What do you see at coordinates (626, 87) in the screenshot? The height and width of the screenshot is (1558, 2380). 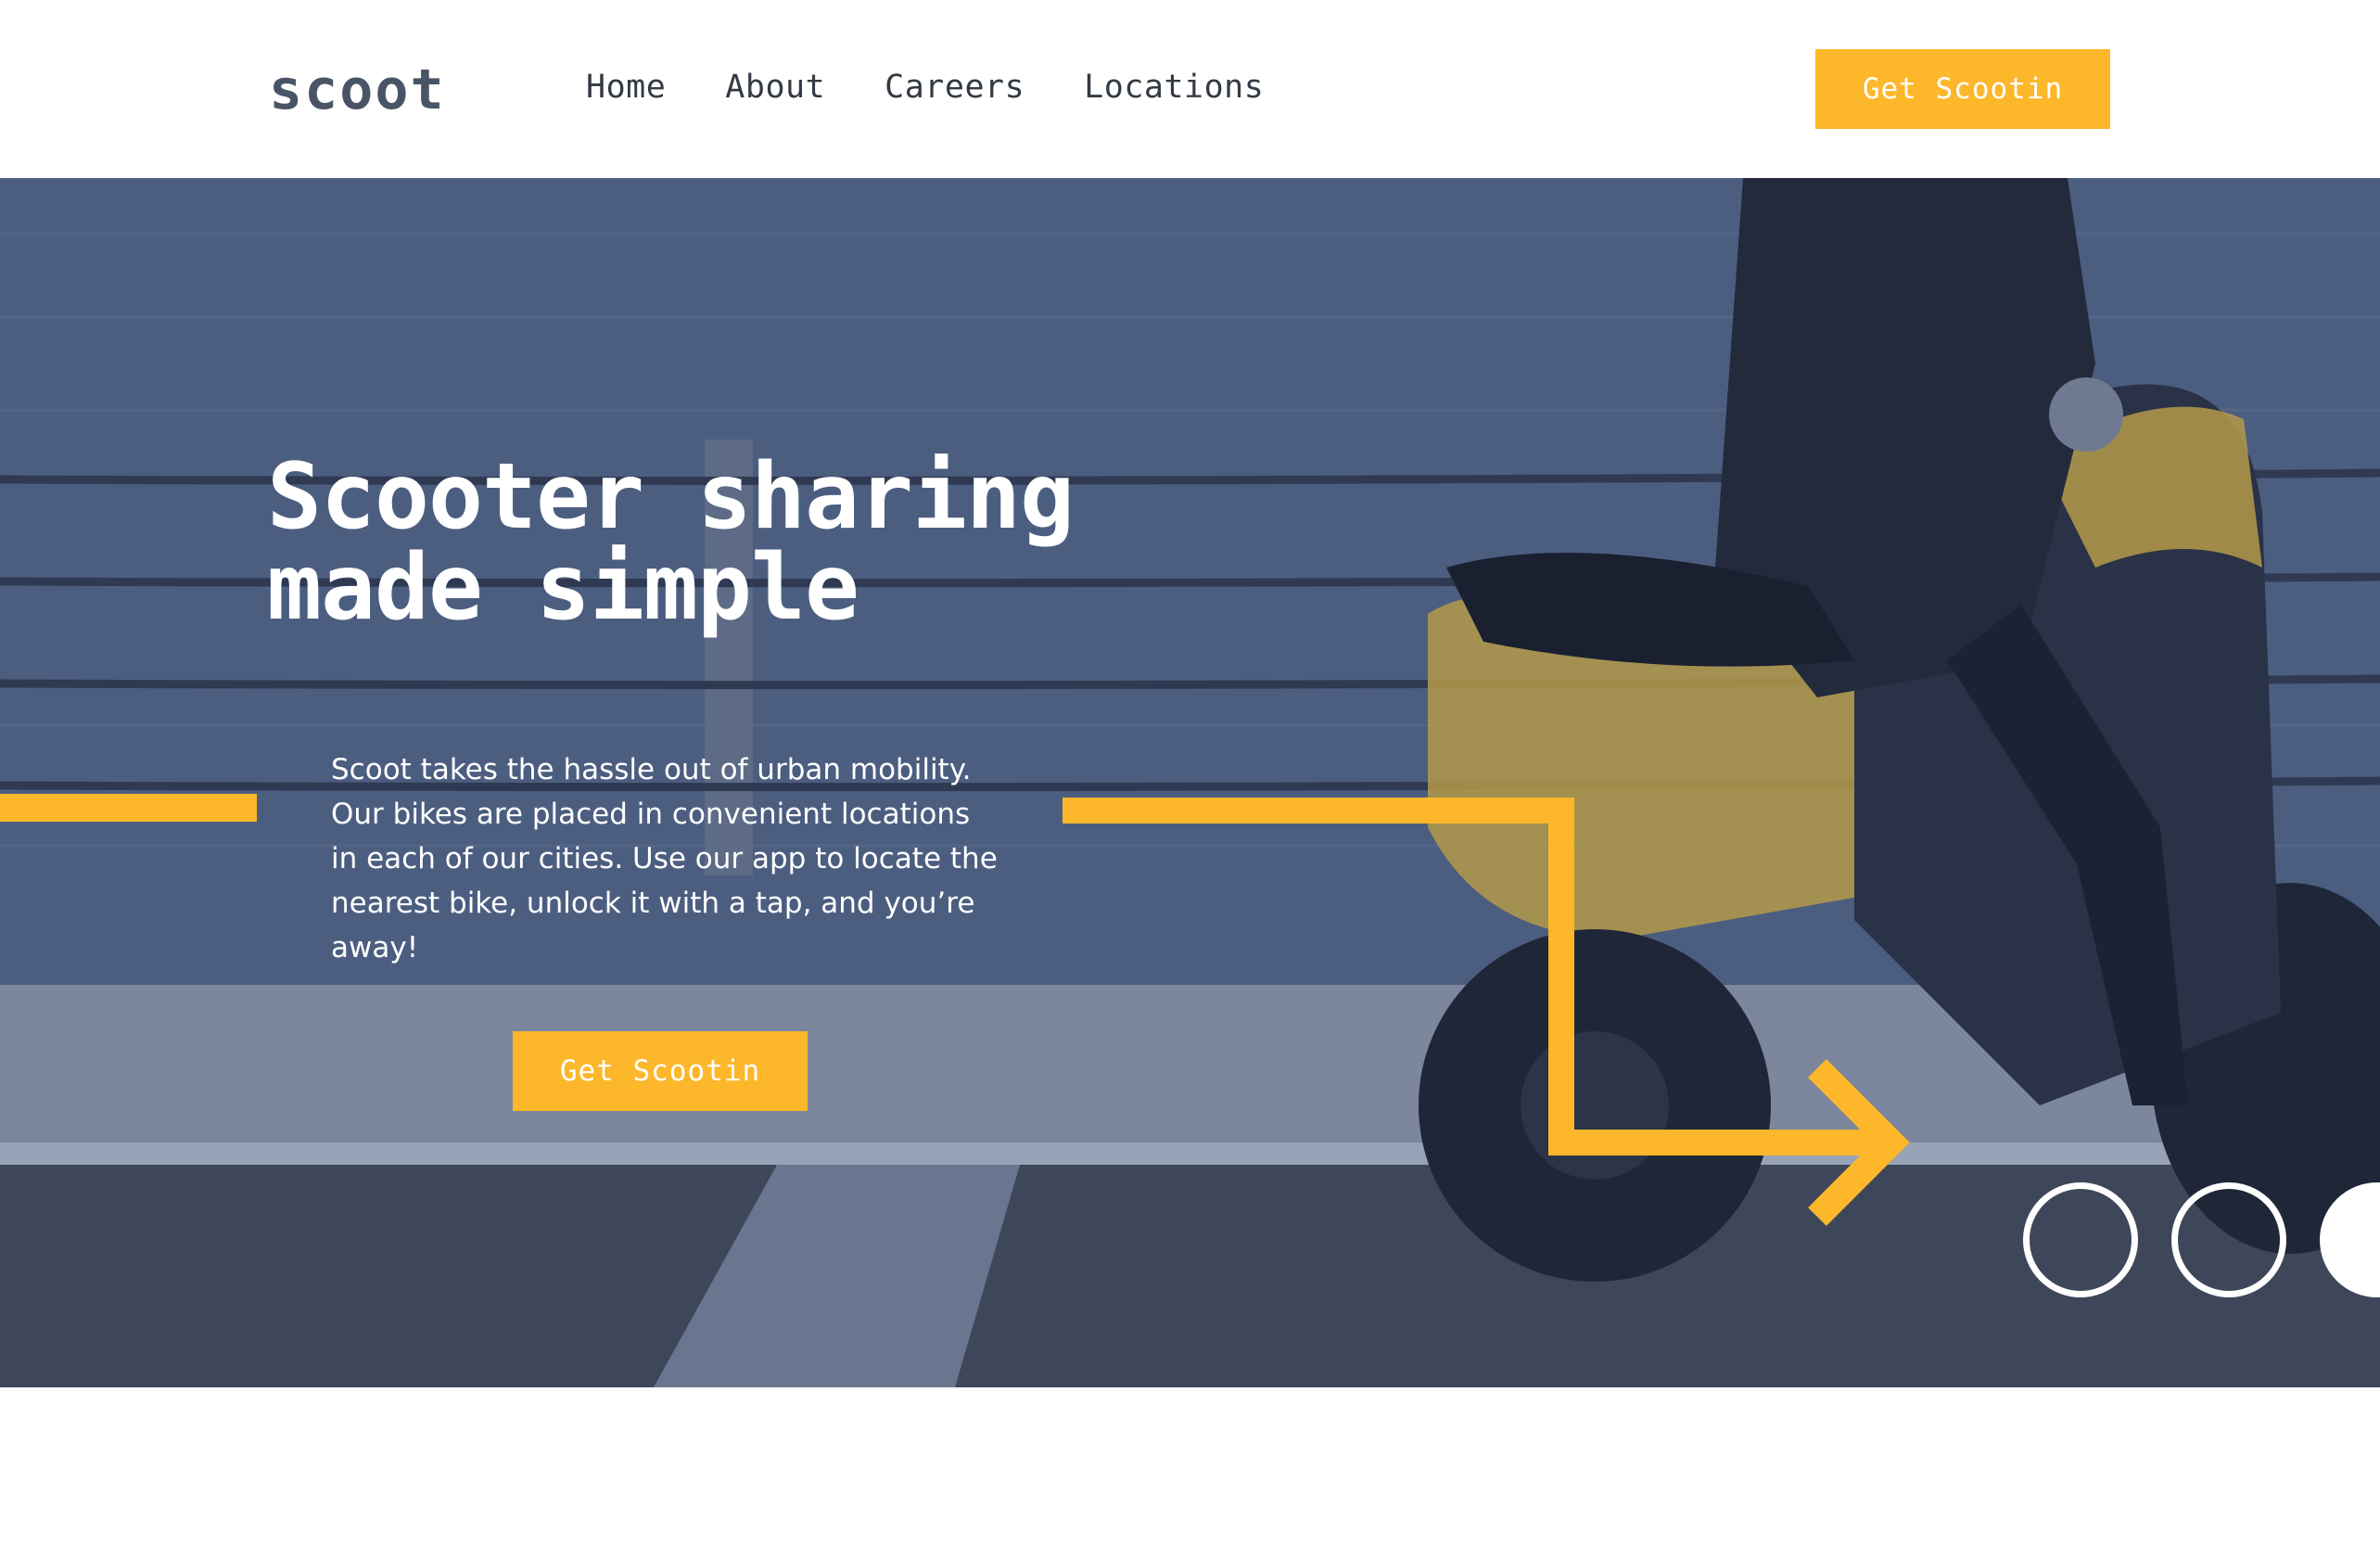 I see `nav-link-home: Home` at bounding box center [626, 87].